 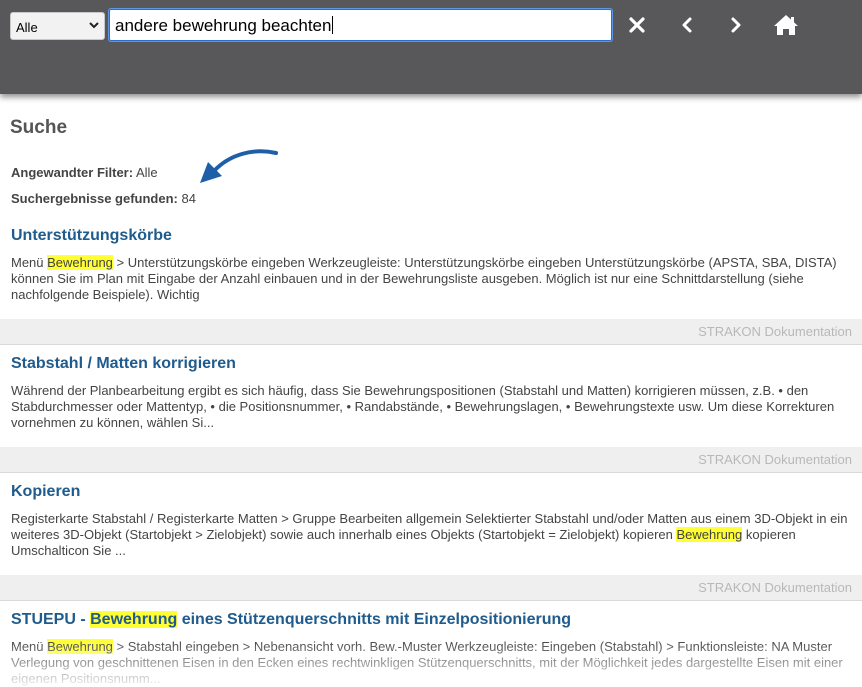 I want to click on search-toolbar: Alle andere bewehrung beachten, so click(x=431, y=47).